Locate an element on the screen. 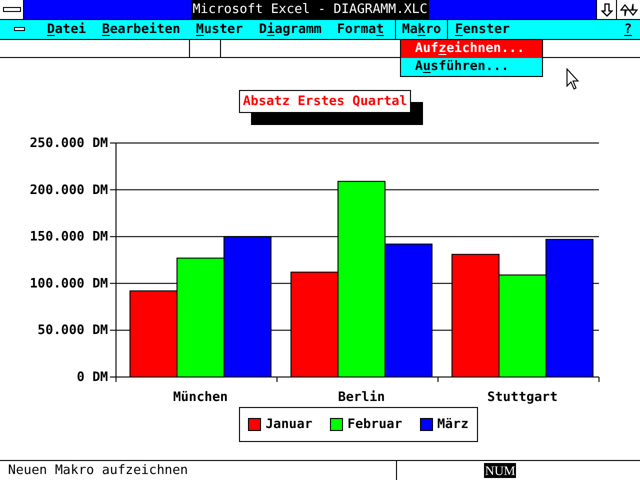  menu-item: Diagramm is located at coordinates (290, 29).